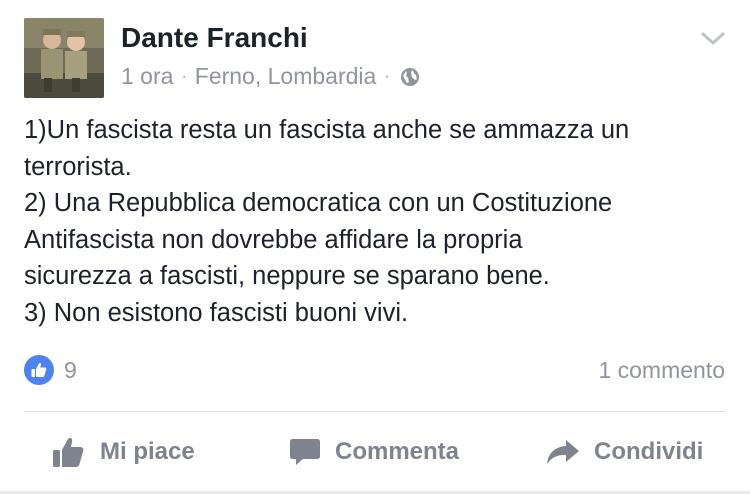 Image resolution: width=750 pixels, height=494 pixels. Describe the element at coordinates (68, 452) in the screenshot. I see `thumbs-up-icon` at that location.